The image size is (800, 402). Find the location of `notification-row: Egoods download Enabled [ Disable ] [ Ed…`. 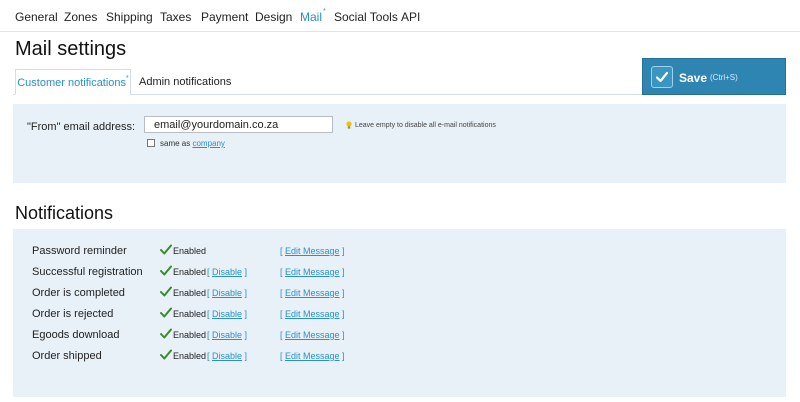

notification-row: Egoods download Enabled [ Disable ] [ Ed… is located at coordinates (399, 338).